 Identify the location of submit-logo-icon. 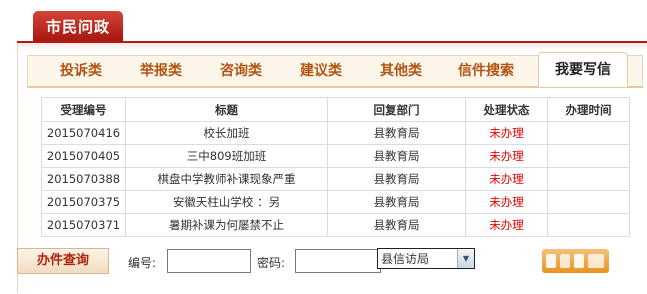
(575, 261).